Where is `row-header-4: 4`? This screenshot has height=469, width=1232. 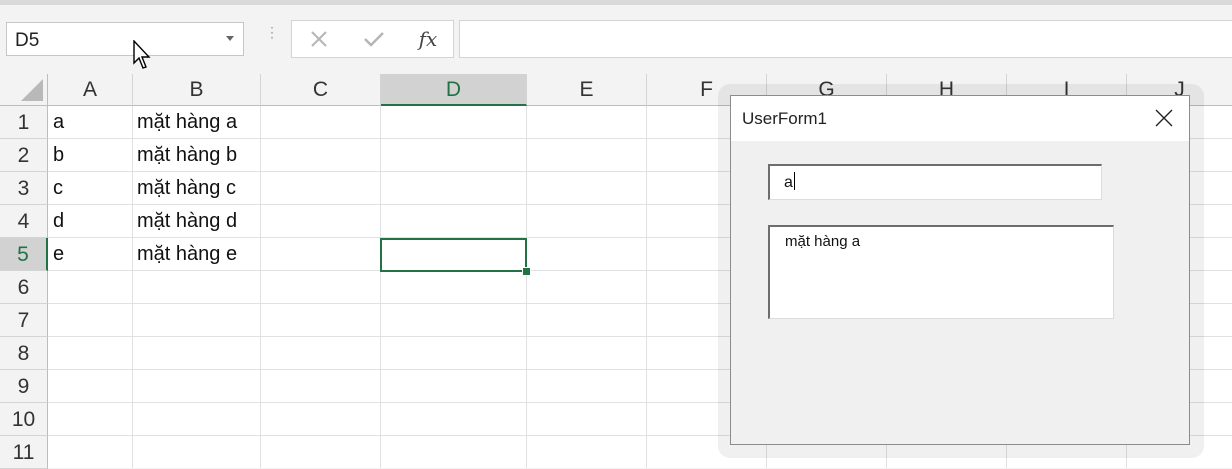 row-header-4: 4 is located at coordinates (24, 221).